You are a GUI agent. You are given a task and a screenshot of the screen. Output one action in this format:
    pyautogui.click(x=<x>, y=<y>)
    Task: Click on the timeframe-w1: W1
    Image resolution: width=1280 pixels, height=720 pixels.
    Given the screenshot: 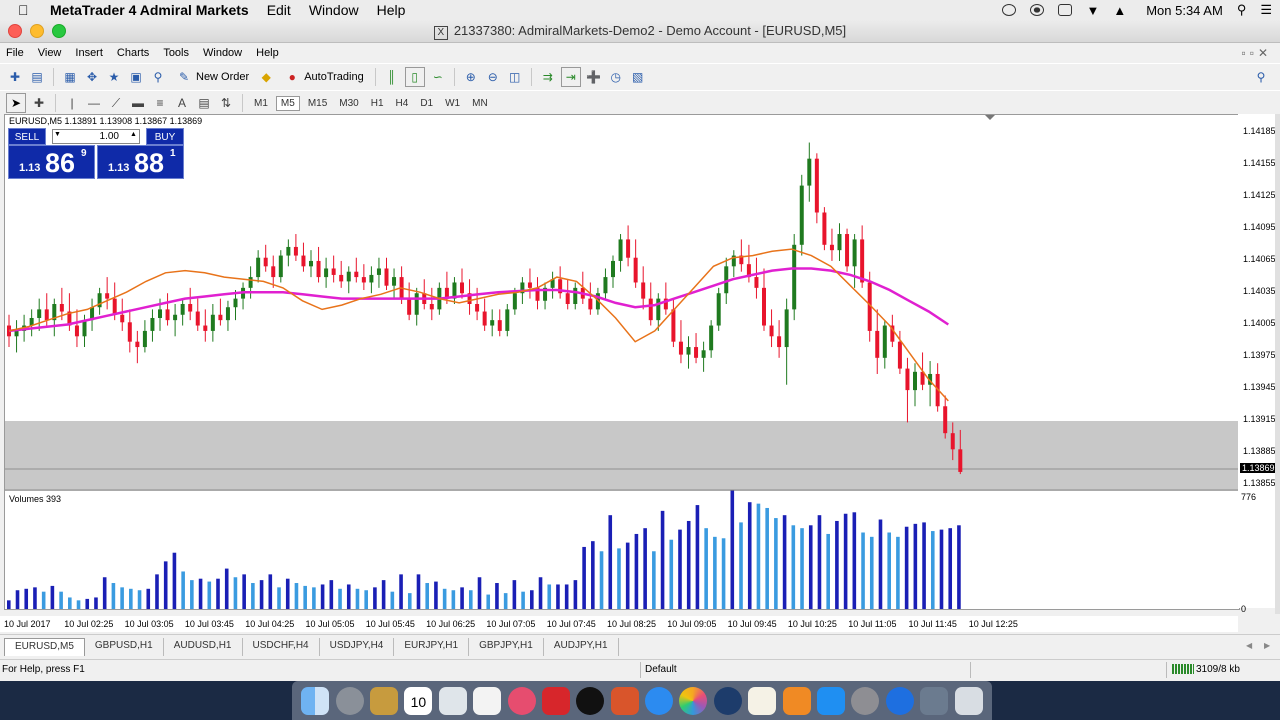 What is the action you would take?
    pyautogui.click(x=452, y=103)
    